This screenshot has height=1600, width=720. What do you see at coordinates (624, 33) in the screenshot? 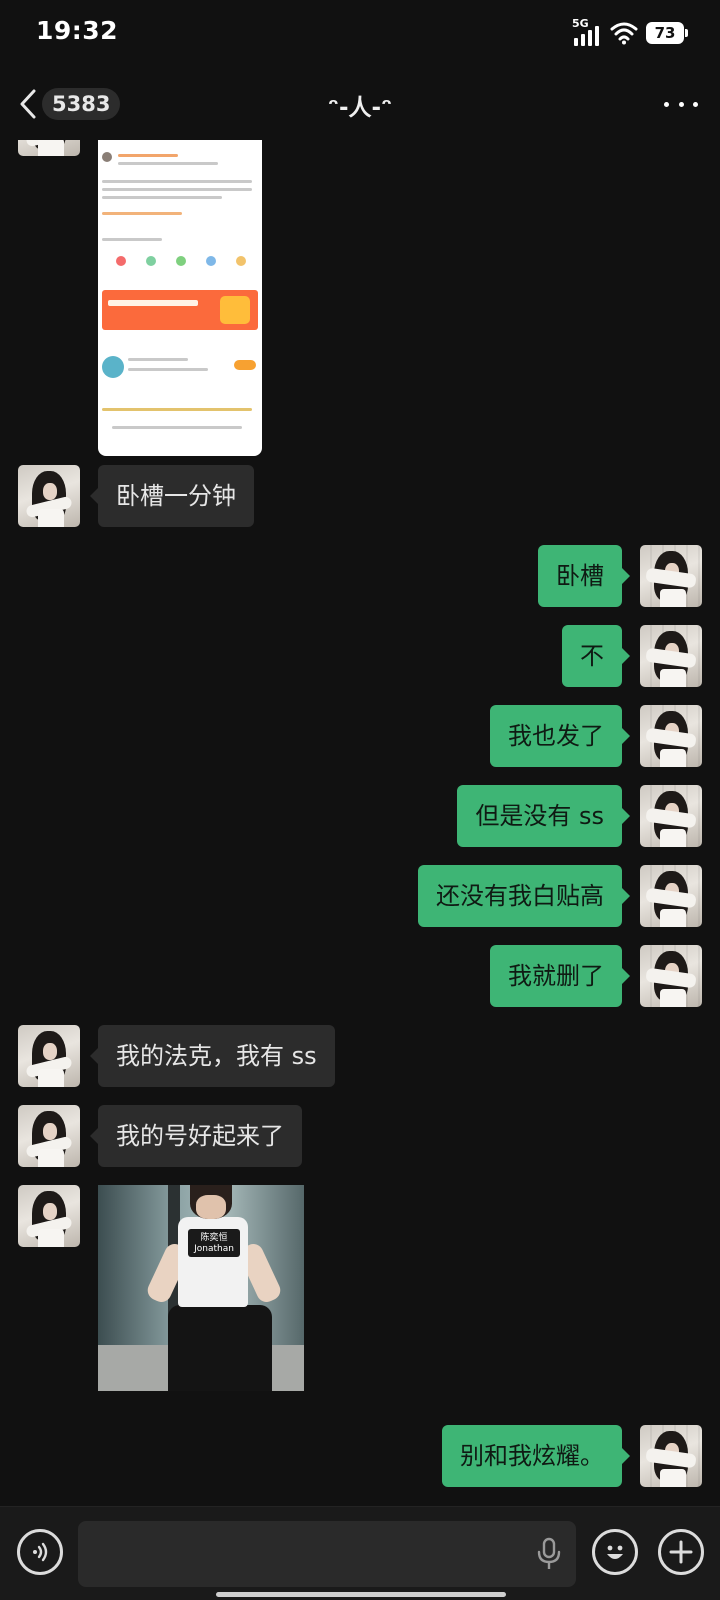
I see `wifi-icon` at bounding box center [624, 33].